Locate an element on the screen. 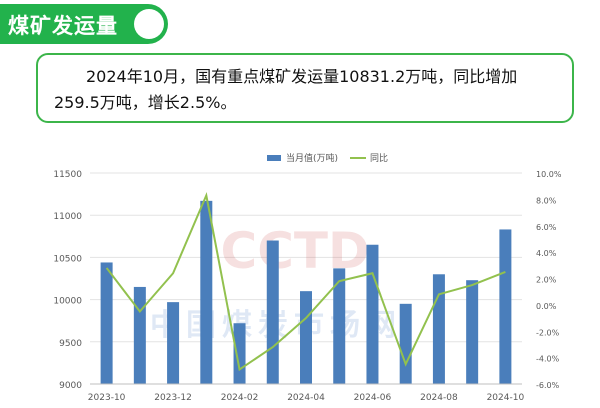 The image size is (600, 408). y-right-tick-label: 6.0% is located at coordinates (546, 227).